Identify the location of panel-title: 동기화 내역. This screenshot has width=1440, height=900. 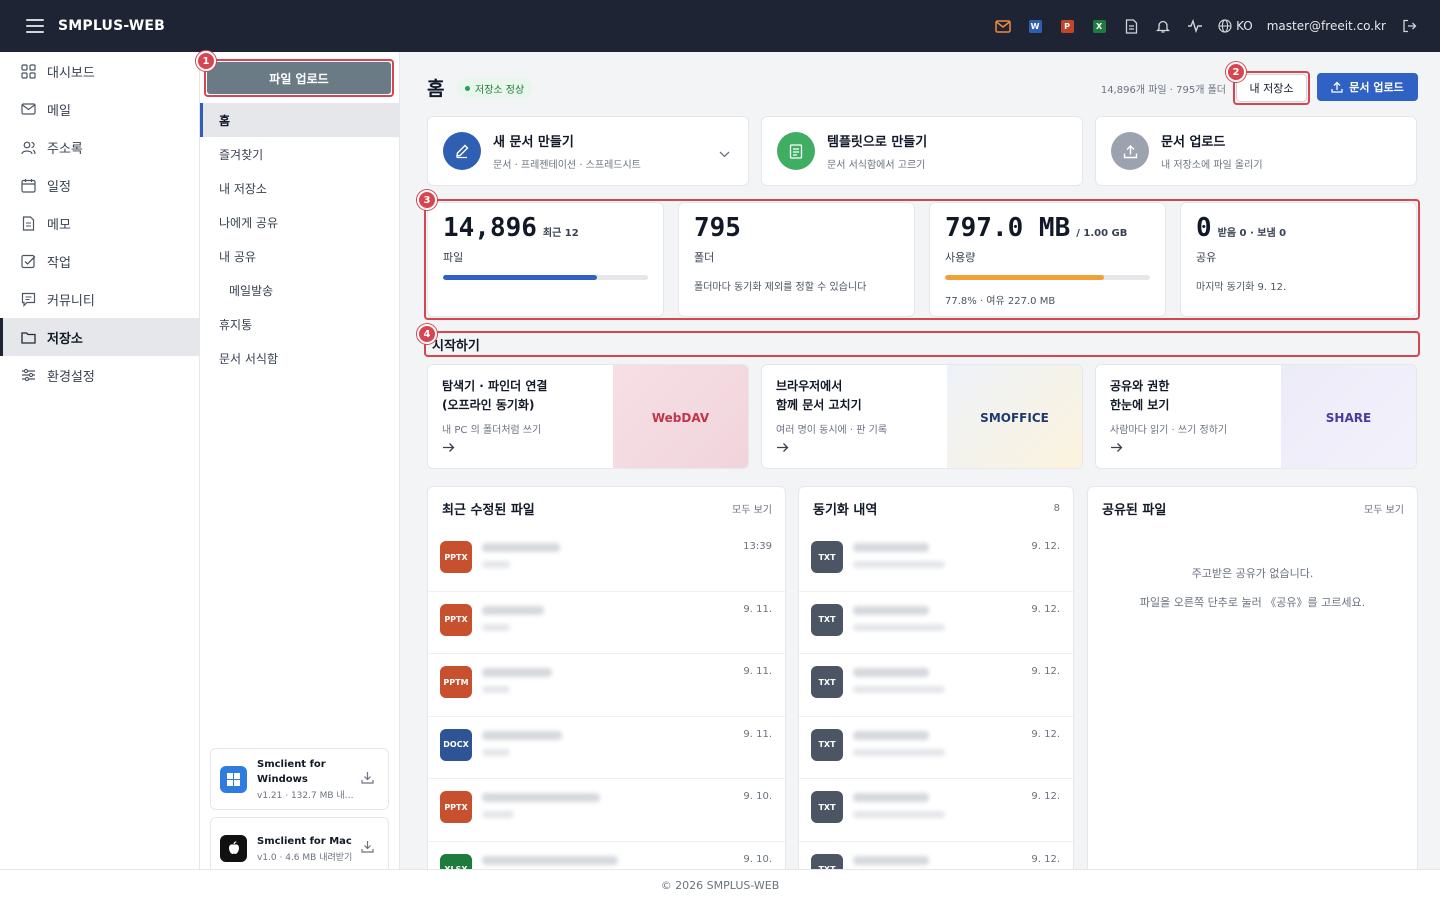
(845, 510).